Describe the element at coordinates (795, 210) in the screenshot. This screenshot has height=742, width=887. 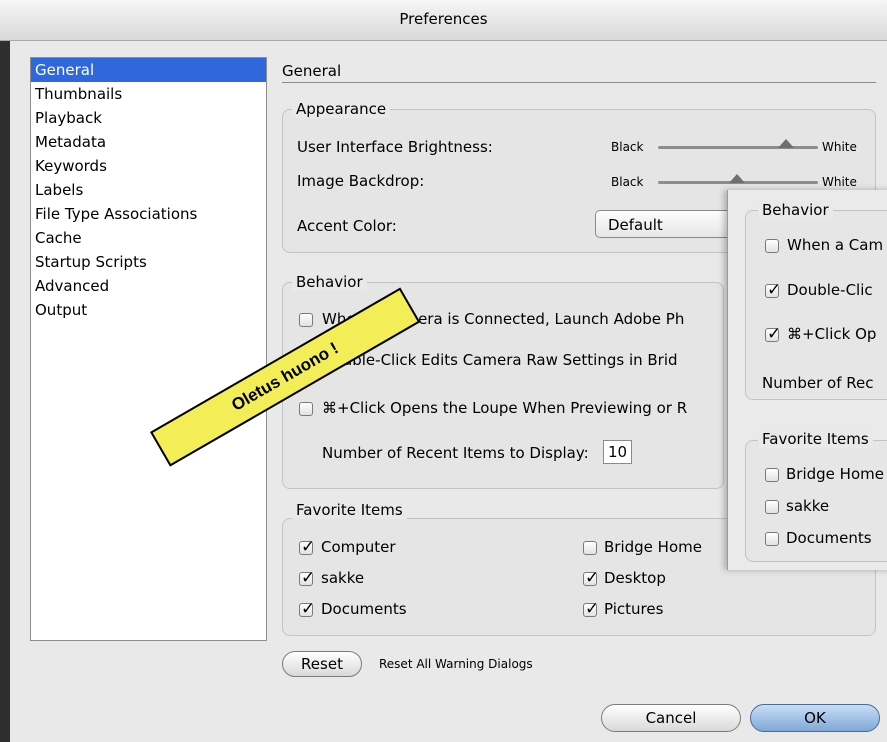
I see `inset-behavior-legend: Behavior` at that location.